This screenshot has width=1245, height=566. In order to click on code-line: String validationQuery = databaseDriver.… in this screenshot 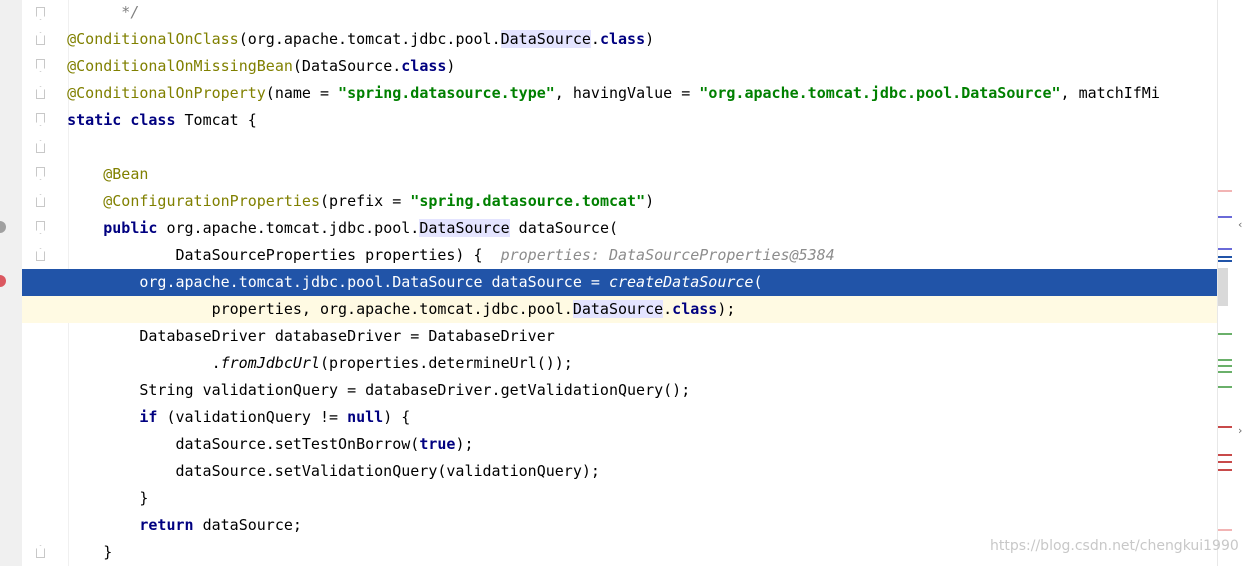, I will do `click(619, 390)`.